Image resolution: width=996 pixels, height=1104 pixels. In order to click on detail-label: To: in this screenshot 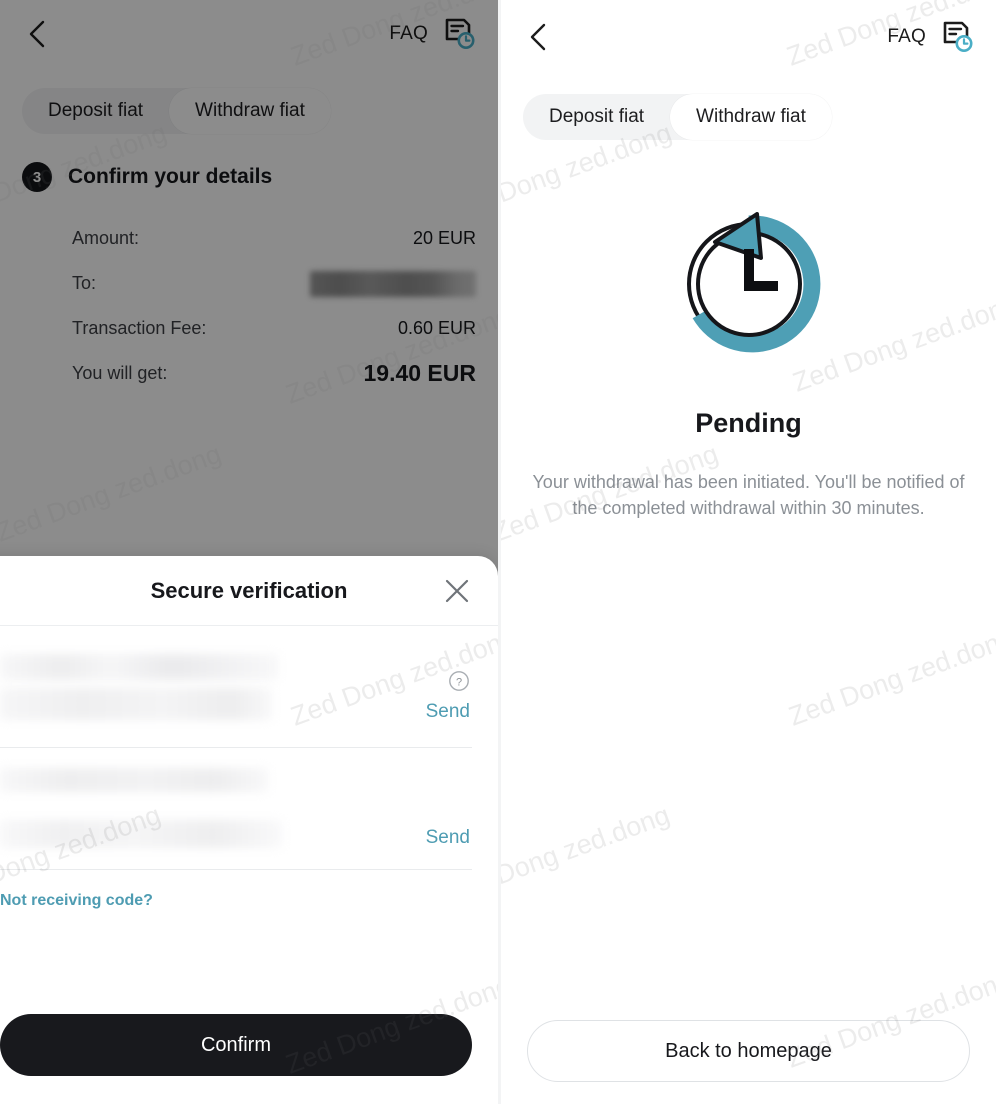, I will do `click(84, 283)`.